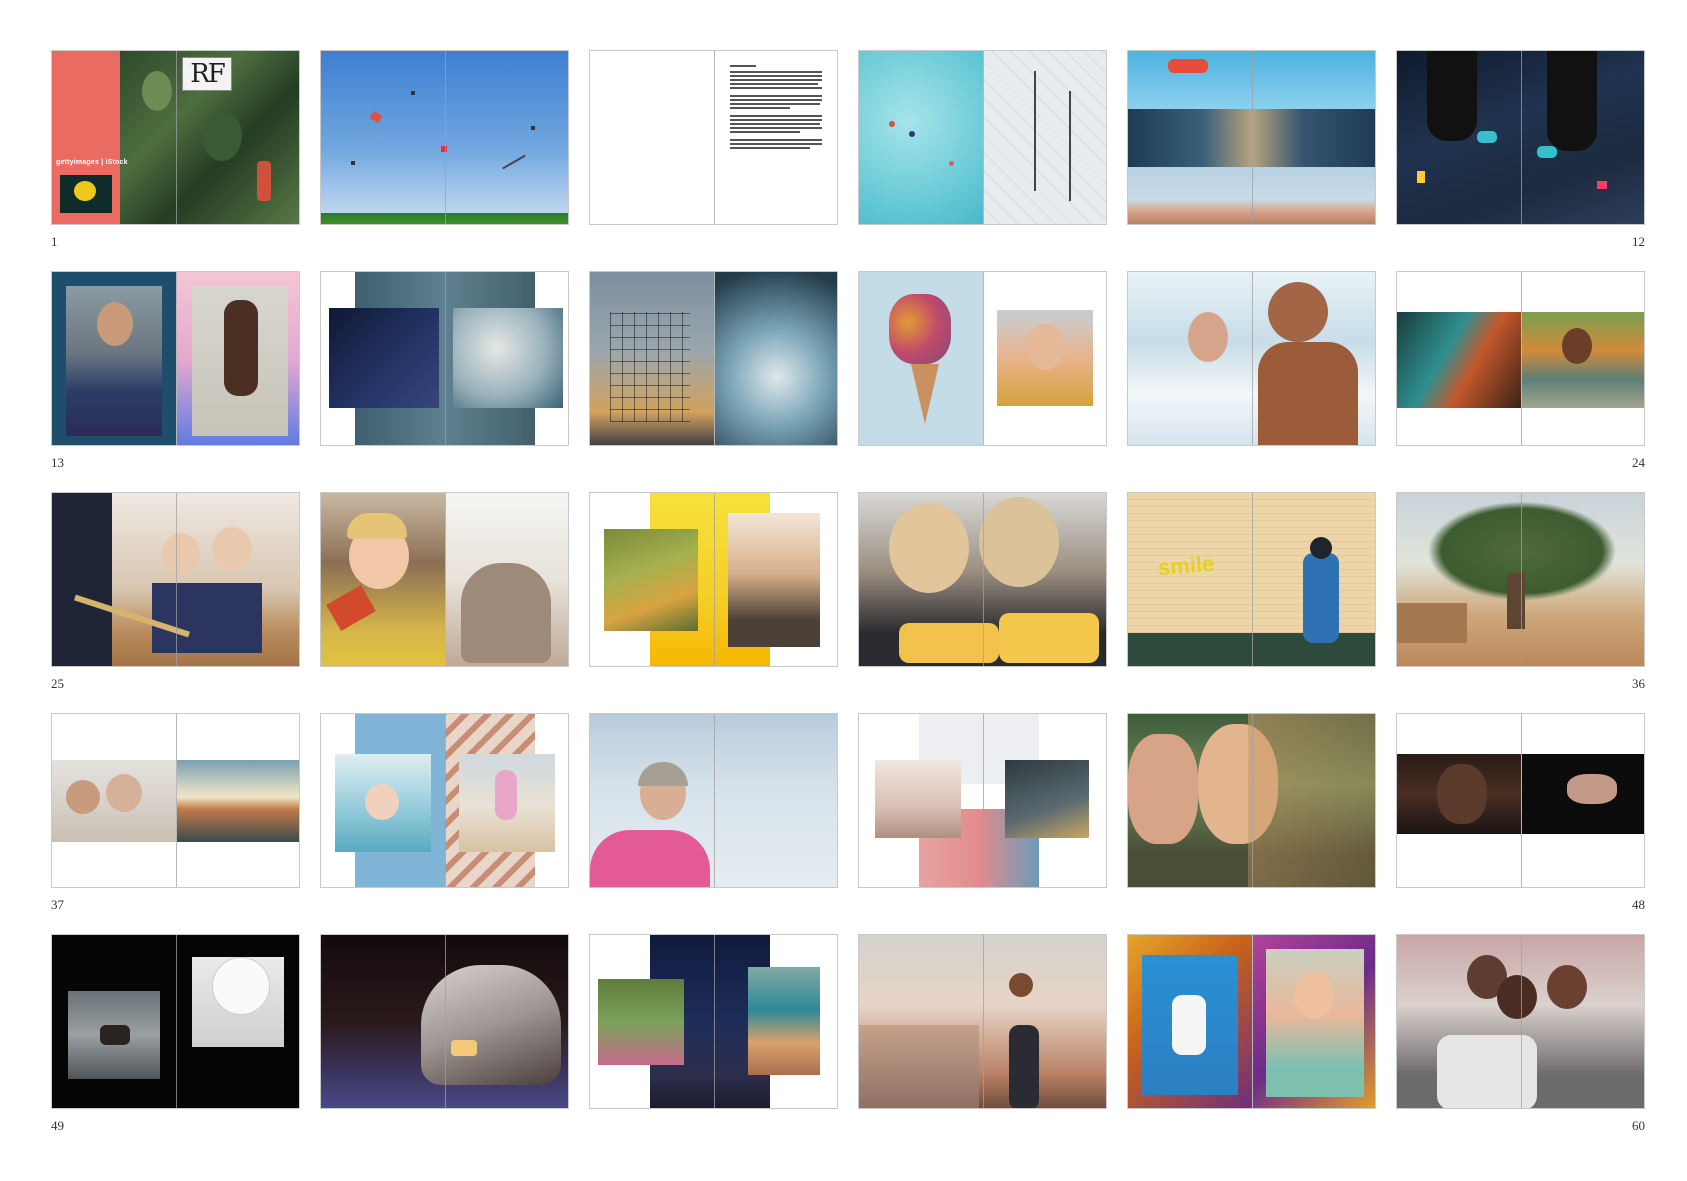 The image size is (1687, 1181). I want to click on spread-dark-hands, so click(1520, 800).